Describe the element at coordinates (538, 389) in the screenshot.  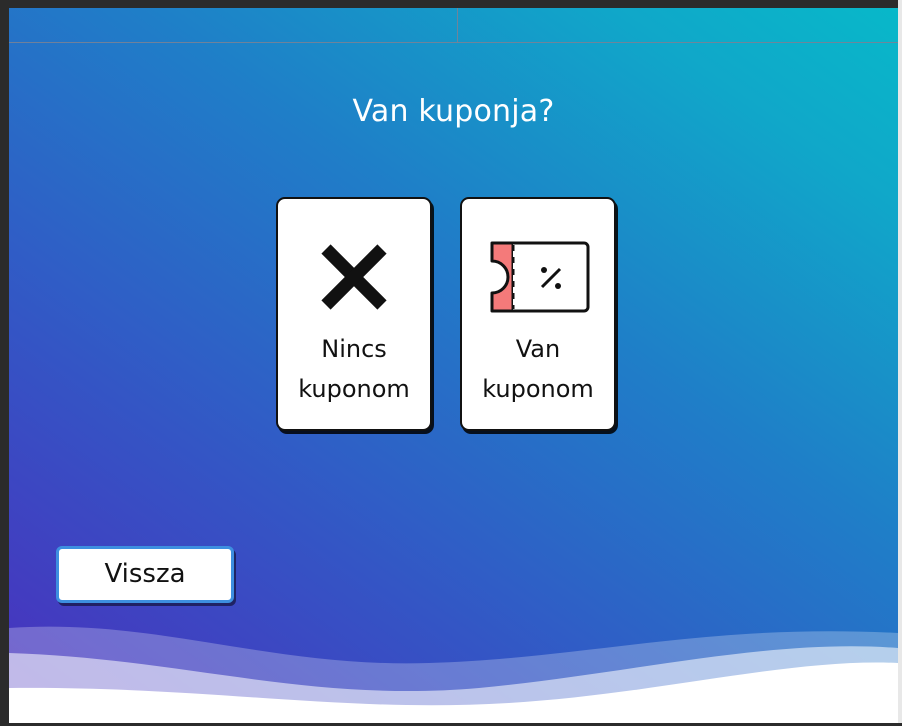
I see `has-coupon-label-line2: kuponom` at that location.